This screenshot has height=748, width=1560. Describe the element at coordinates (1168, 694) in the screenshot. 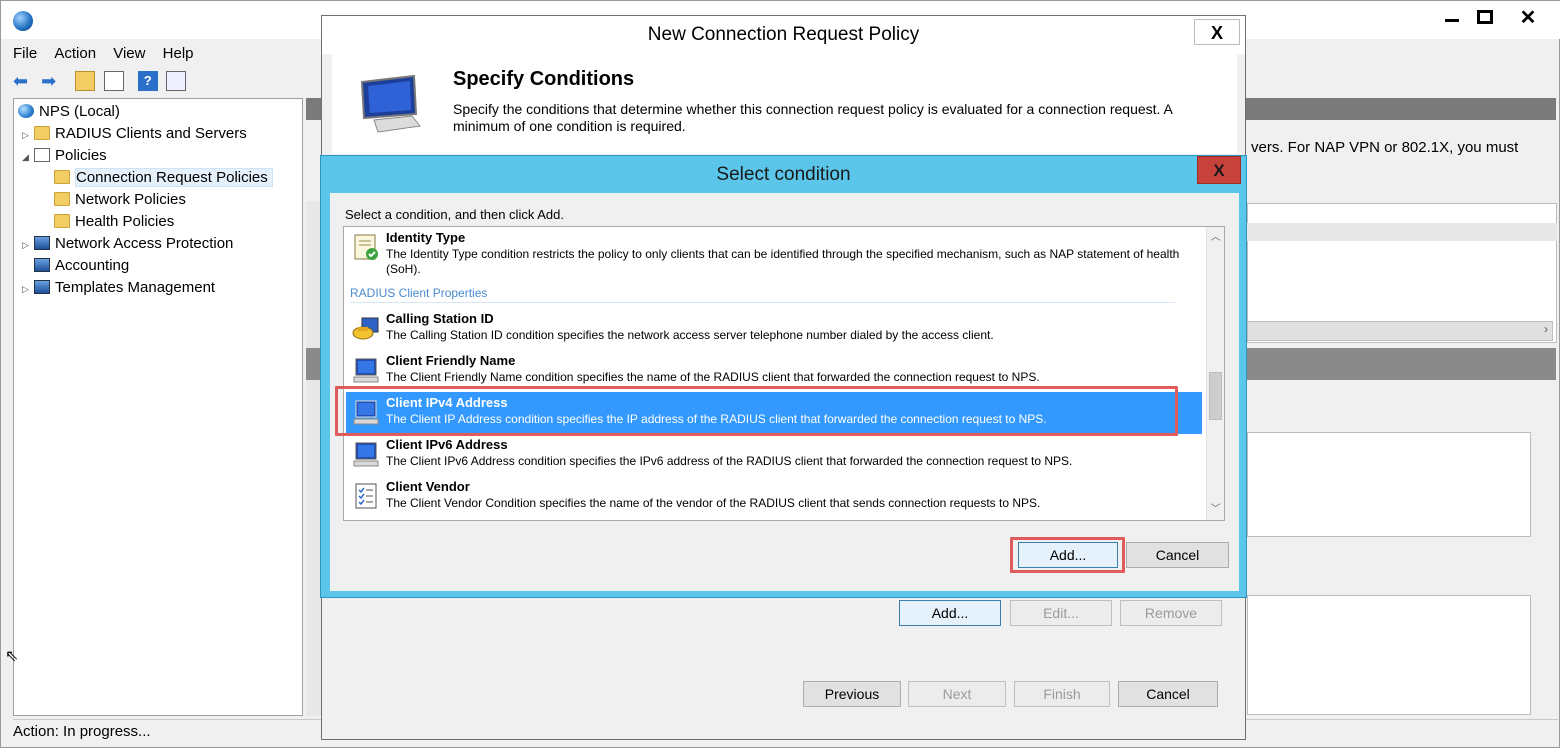

I see `cancel-button: Cancel` at that location.